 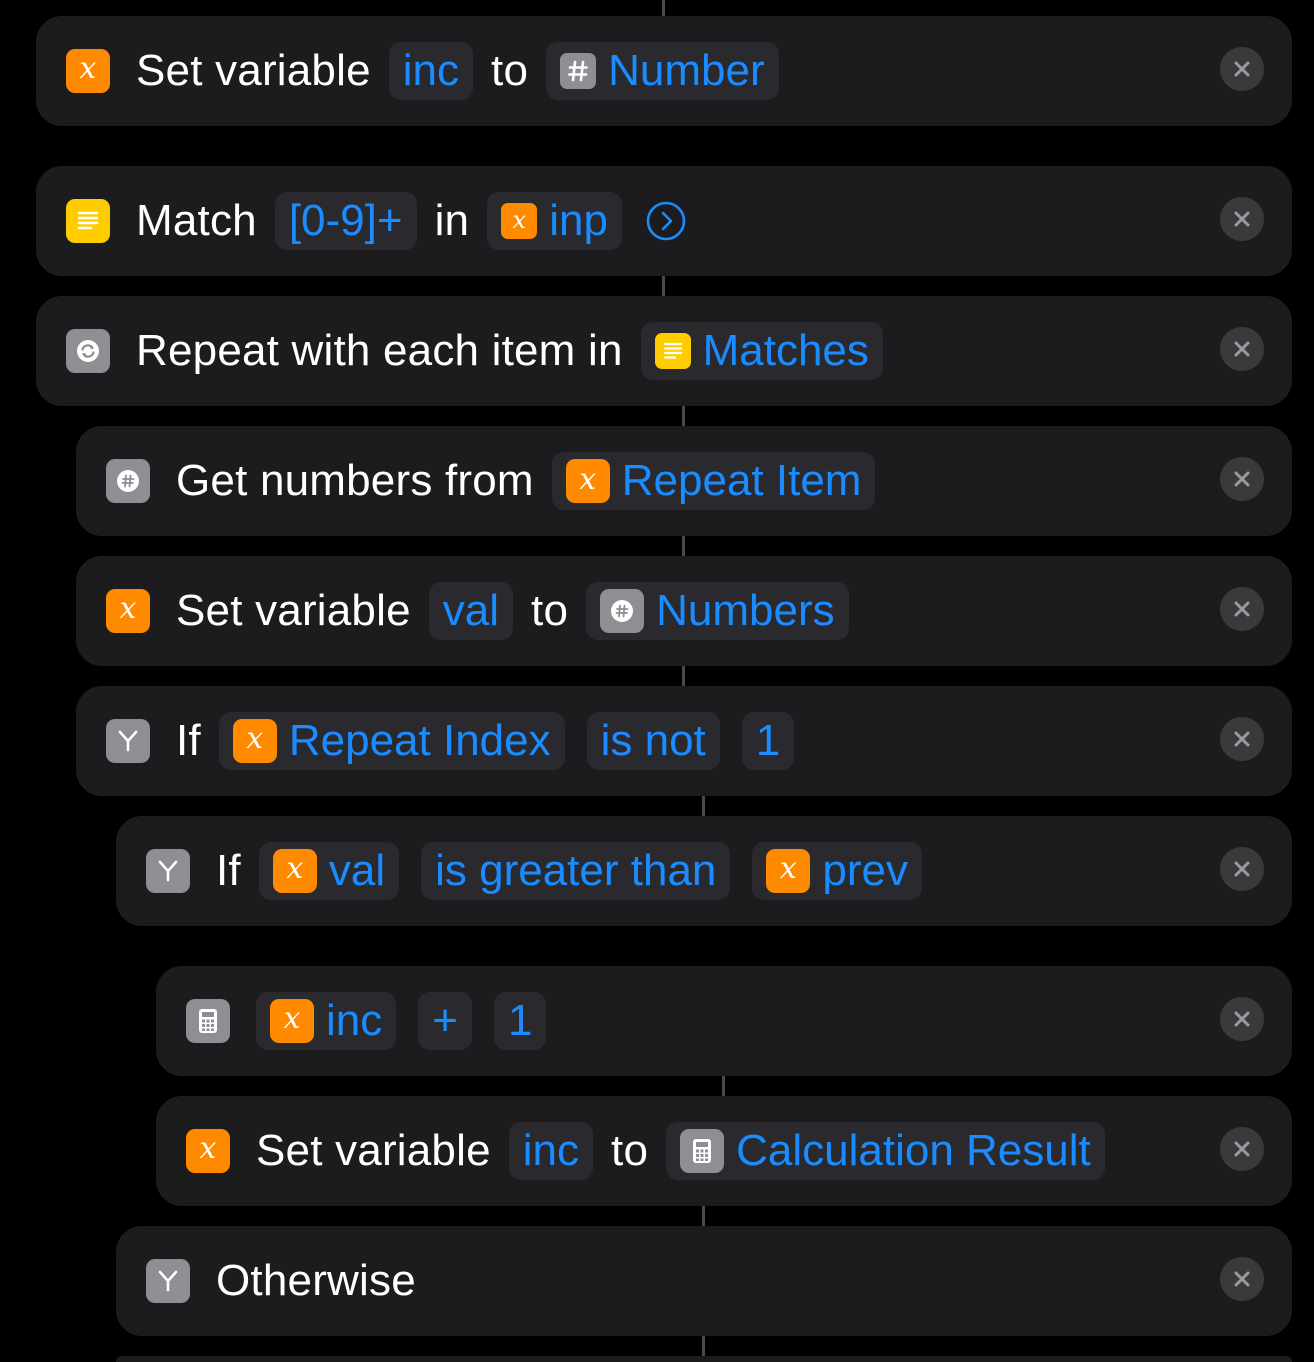 I want to click on compare-value: prev, so click(x=865, y=870).